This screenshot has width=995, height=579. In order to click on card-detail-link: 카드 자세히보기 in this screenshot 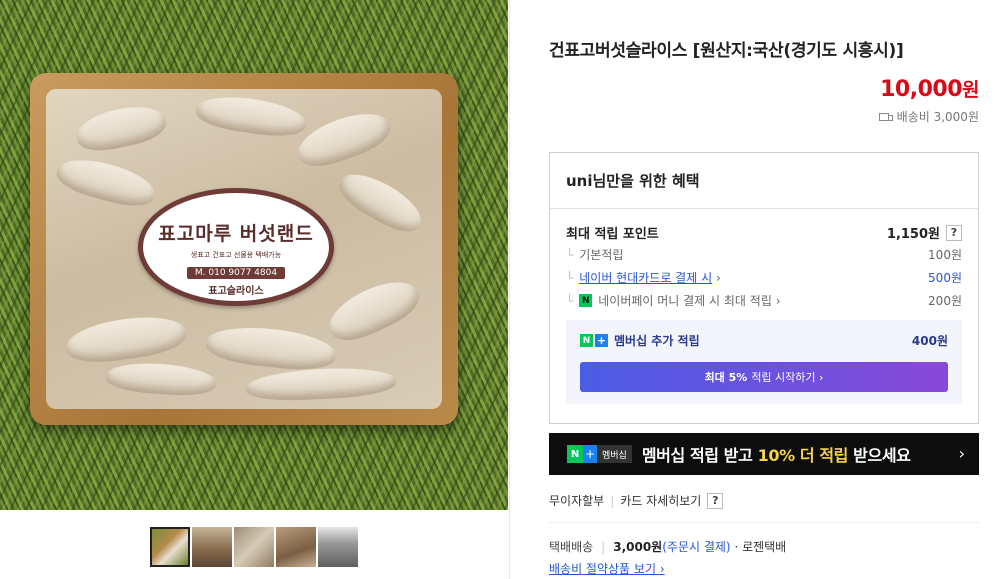, I will do `click(660, 500)`.